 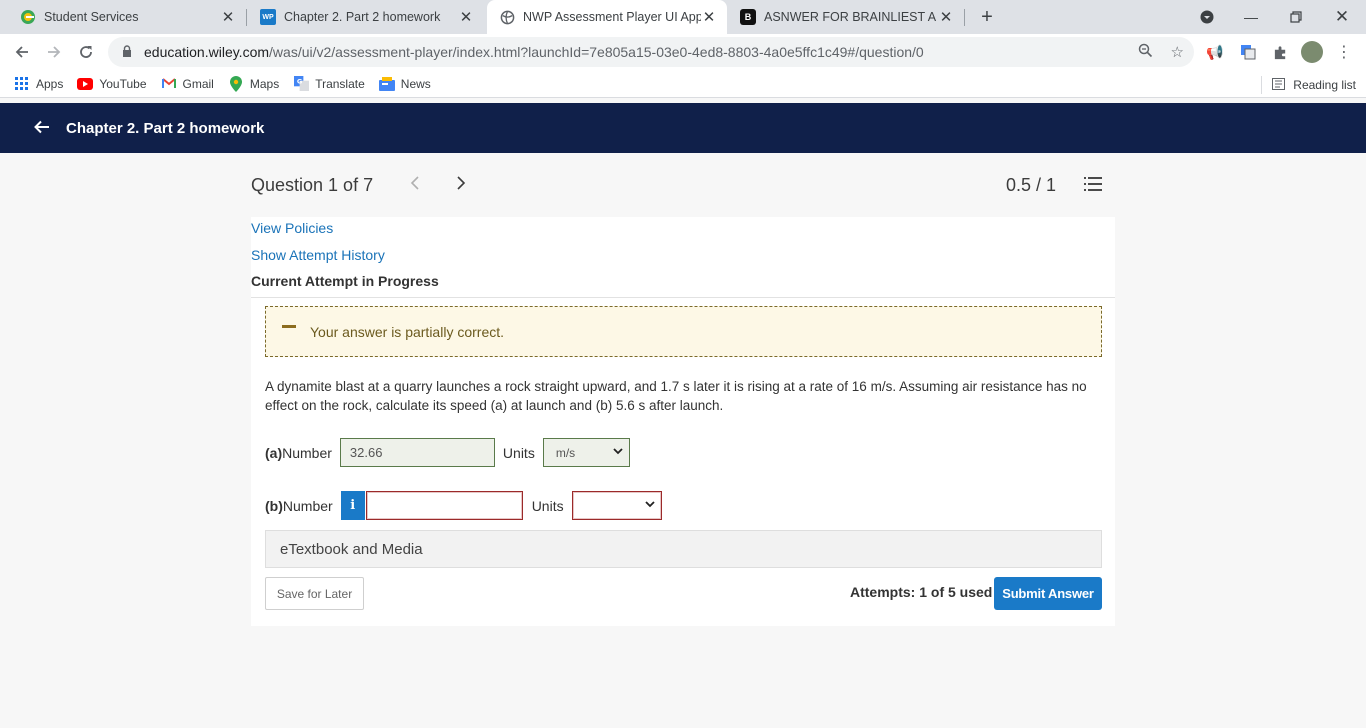 What do you see at coordinates (268, 17) in the screenshot?
I see `wileyplus-favicon: WP` at bounding box center [268, 17].